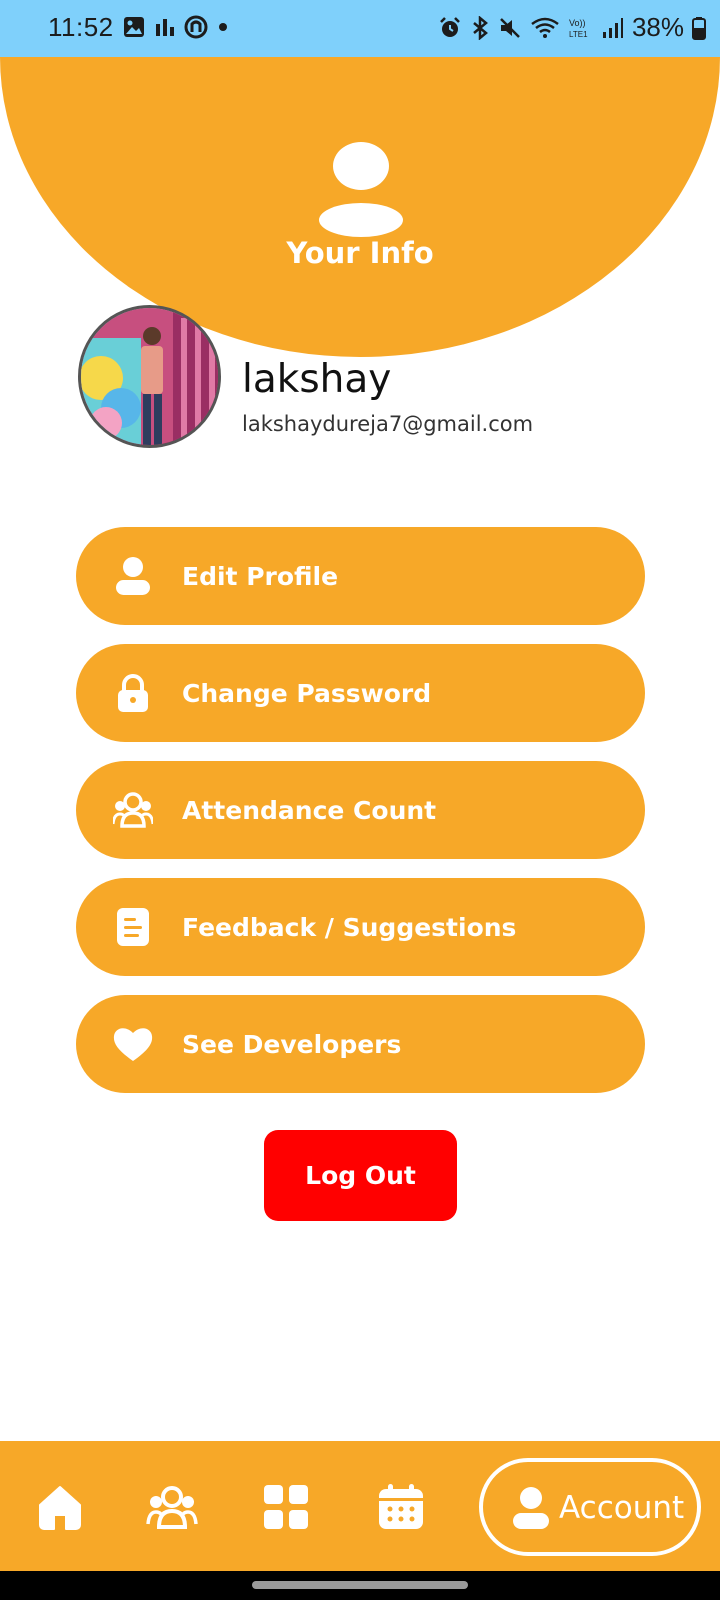 This screenshot has height=1600, width=720. I want to click on page-title: Your Info, so click(360, 253).